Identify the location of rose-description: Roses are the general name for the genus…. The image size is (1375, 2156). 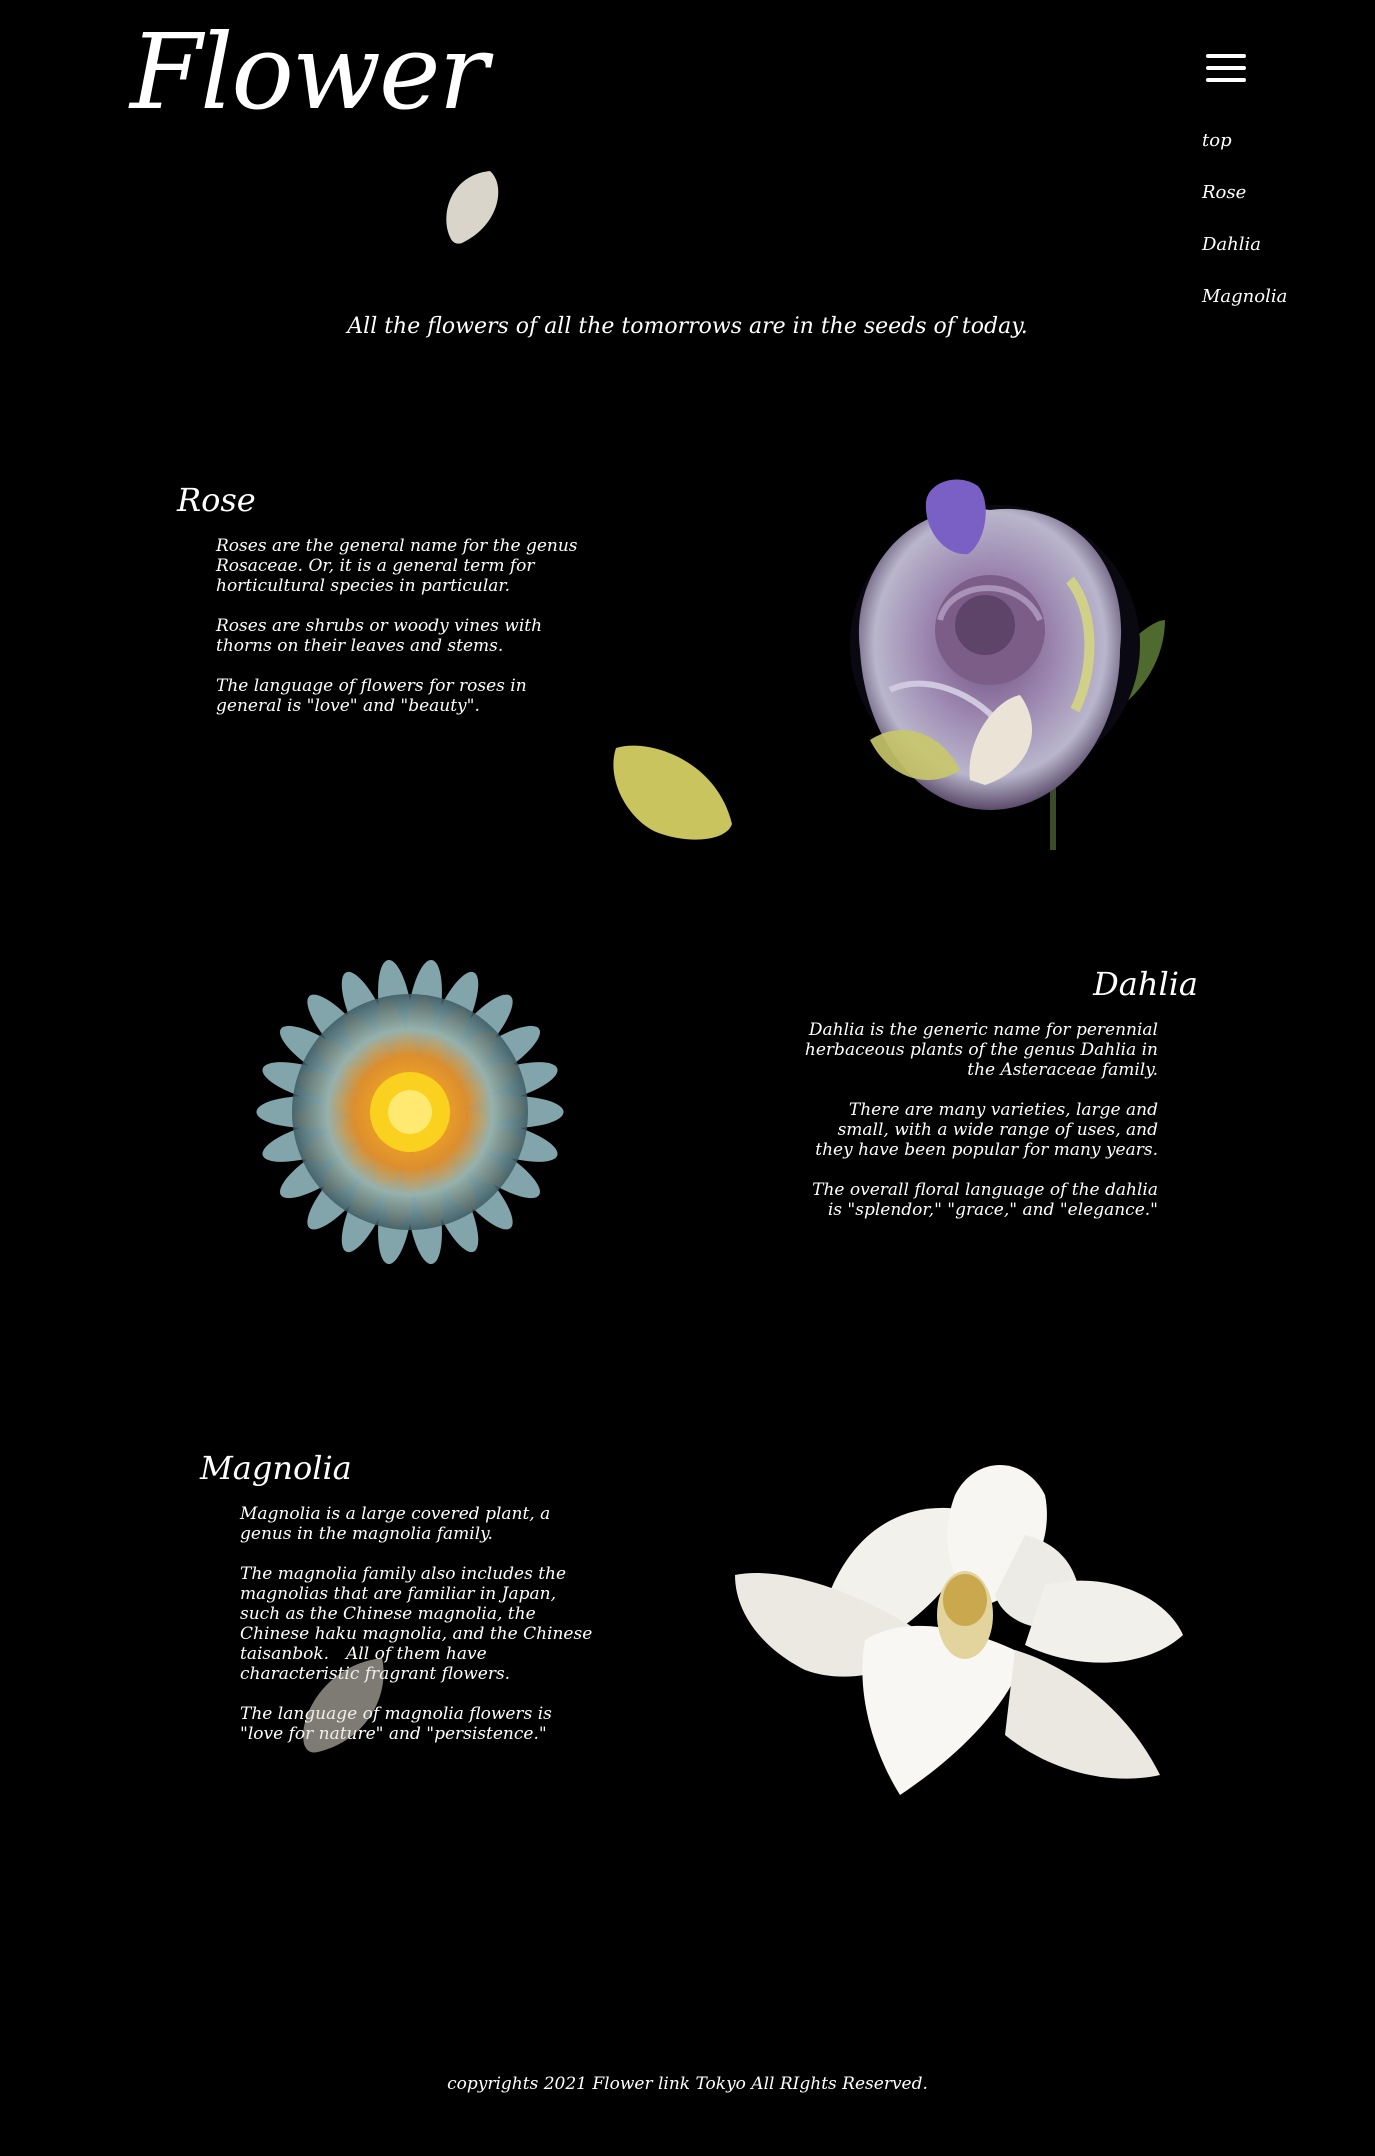
(401, 636).